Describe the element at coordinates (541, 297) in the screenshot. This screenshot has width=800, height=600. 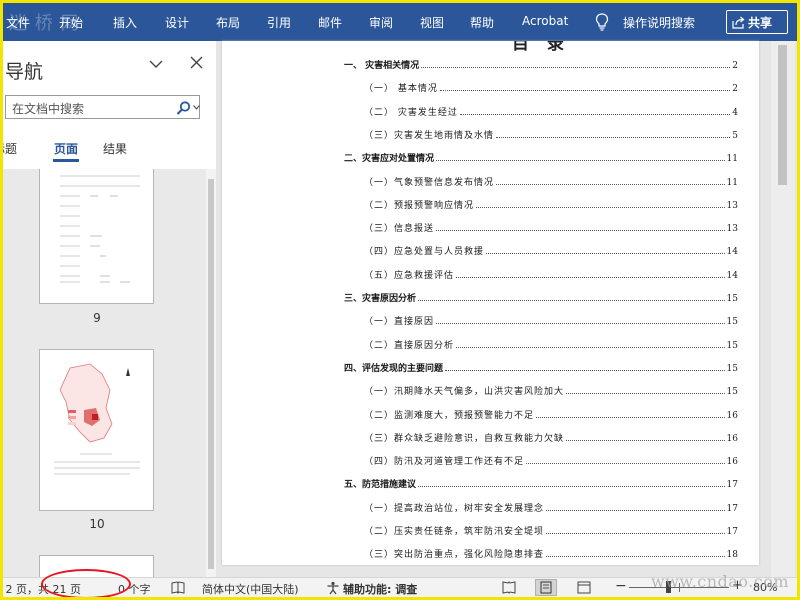
I see `toc-entry: 三、灾害原因分析 15` at that location.